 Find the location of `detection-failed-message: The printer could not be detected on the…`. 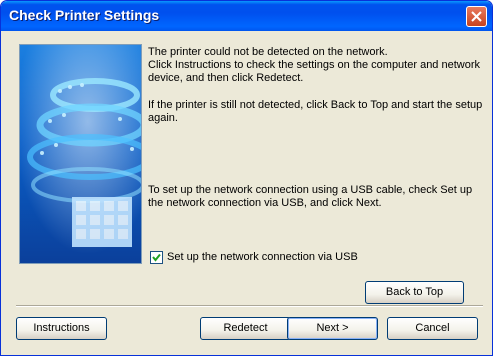

detection-failed-message: The printer could not be detected on the… is located at coordinates (315, 65).